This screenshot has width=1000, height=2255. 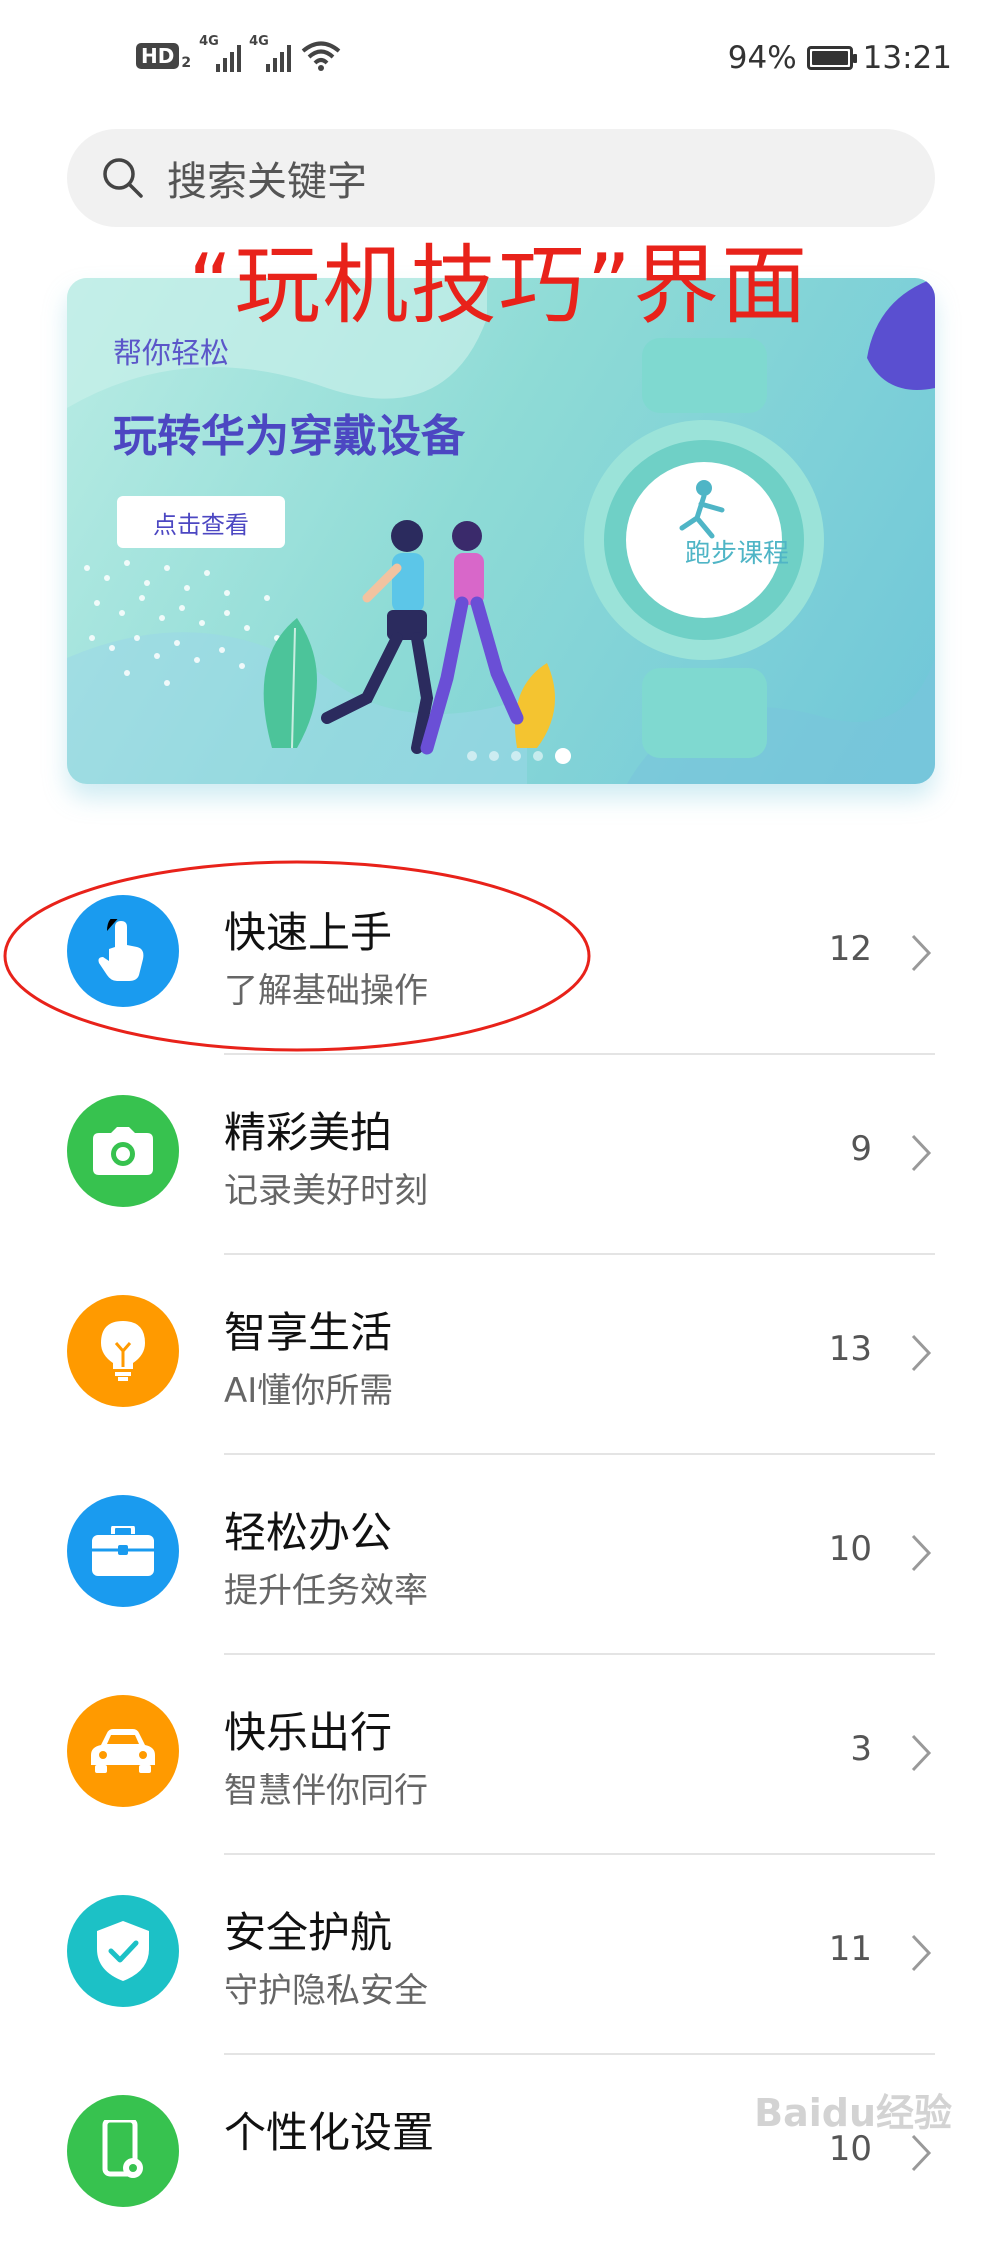 I want to click on status-left-icons: HD 2 4G 4G, so click(x=238, y=53).